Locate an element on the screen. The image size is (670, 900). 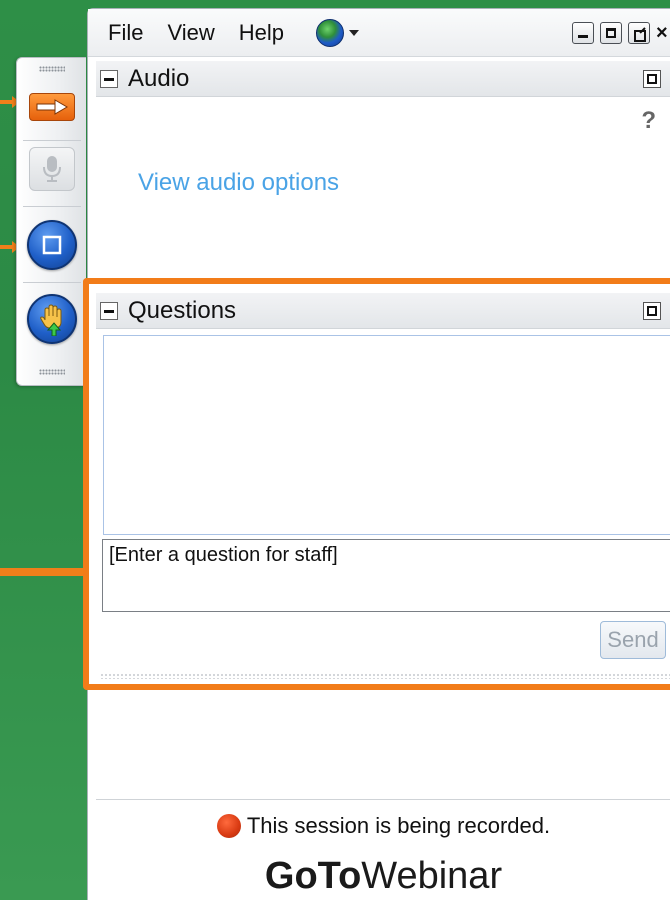
raise-hand-icon is located at coordinates (52, 319).